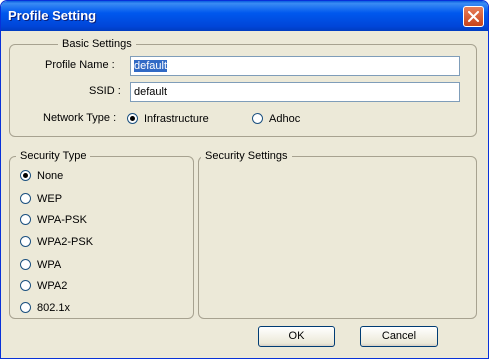 The height and width of the screenshot is (359, 489). Describe the element at coordinates (50, 176) in the screenshot. I see `radio-label: None` at that location.